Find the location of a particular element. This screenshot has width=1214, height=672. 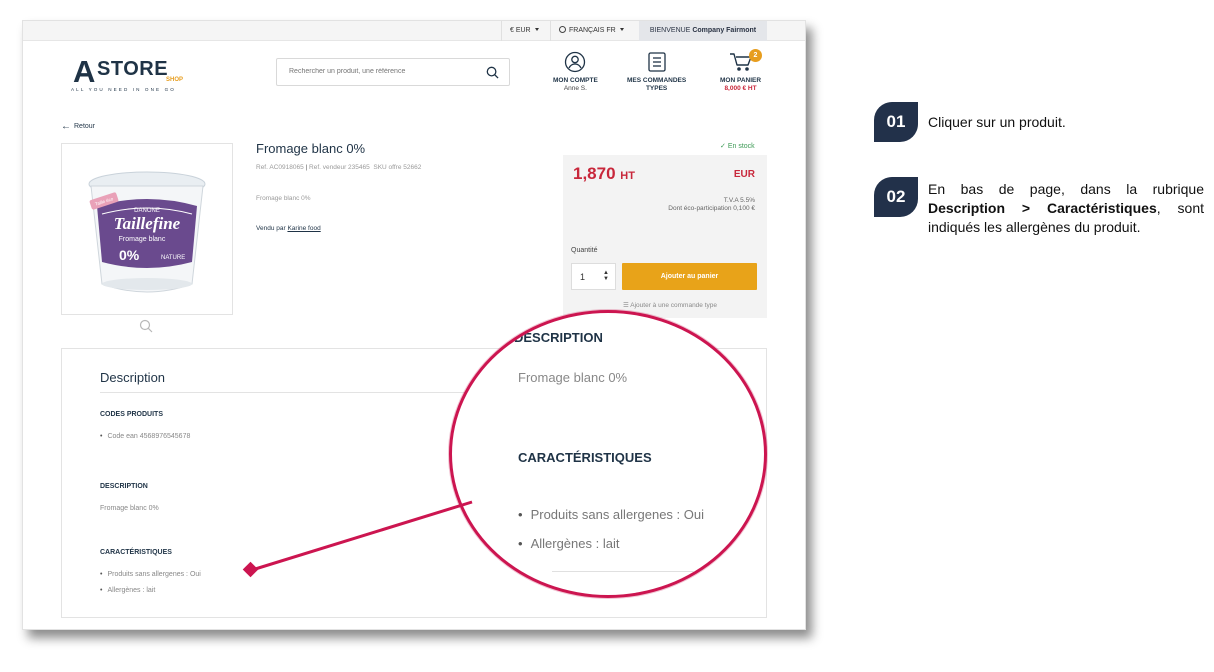

codes-heading: CODES PRODUITS is located at coordinates (132, 414).